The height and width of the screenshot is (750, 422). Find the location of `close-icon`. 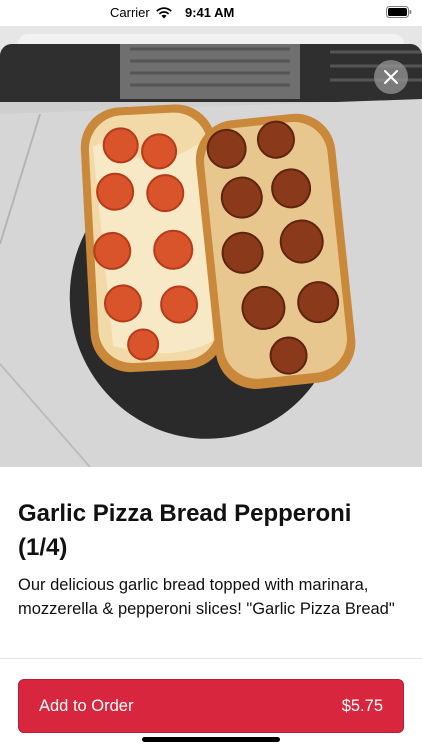

close-icon is located at coordinates (391, 77).